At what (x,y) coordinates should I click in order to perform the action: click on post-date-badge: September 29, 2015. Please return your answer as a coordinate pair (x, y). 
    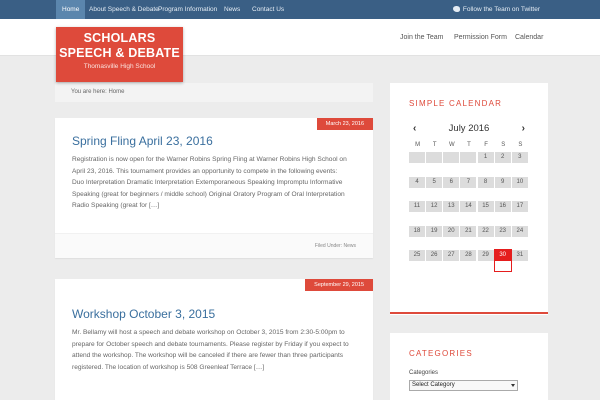
    Looking at the image, I should click on (339, 285).